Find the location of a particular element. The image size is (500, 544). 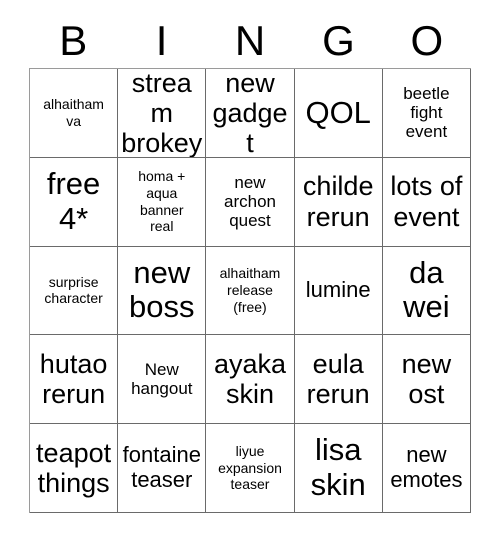

bingo-cell-label: alhaitham va is located at coordinates (73, 112).